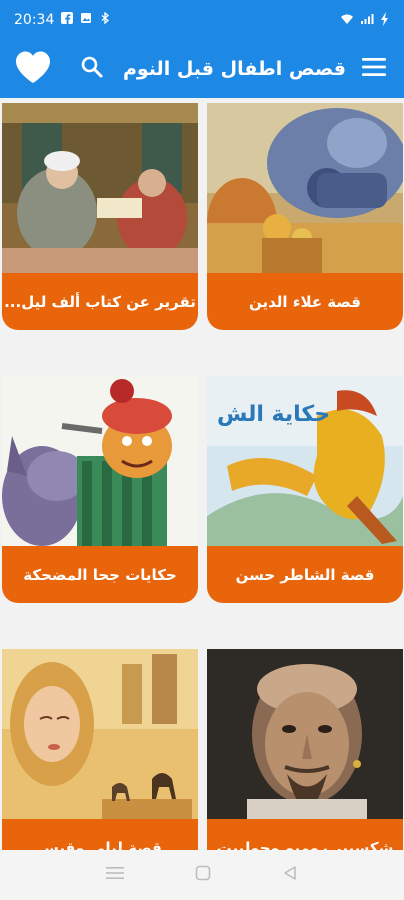 The image size is (404, 900). What do you see at coordinates (100, 574) in the screenshot?
I see `story-title: حكايات جحا المضحكة` at bounding box center [100, 574].